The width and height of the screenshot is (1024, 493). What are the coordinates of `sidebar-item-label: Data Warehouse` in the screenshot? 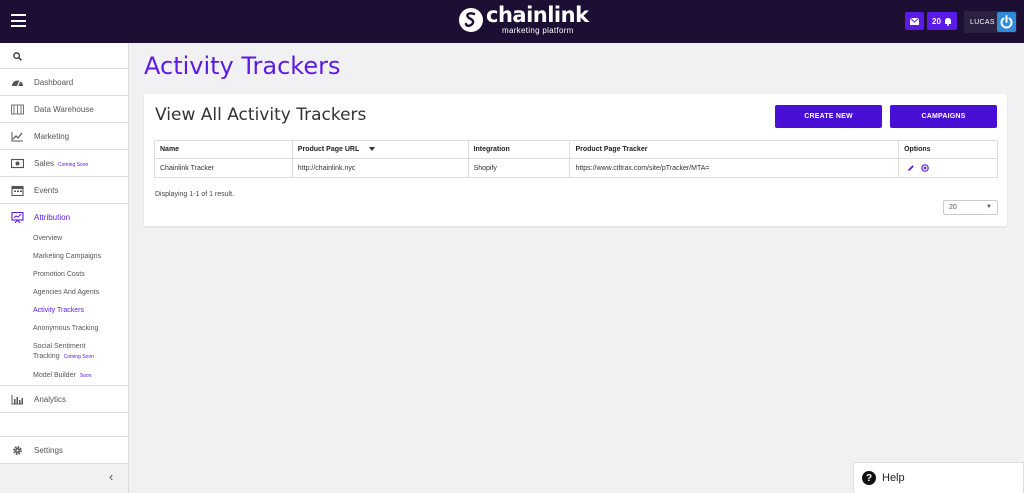 It's located at (64, 109).